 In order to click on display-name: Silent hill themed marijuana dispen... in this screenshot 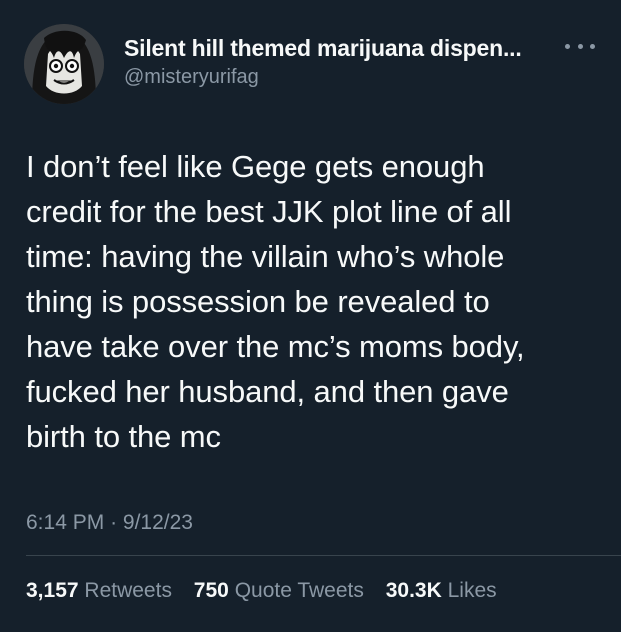, I will do `click(342, 48)`.